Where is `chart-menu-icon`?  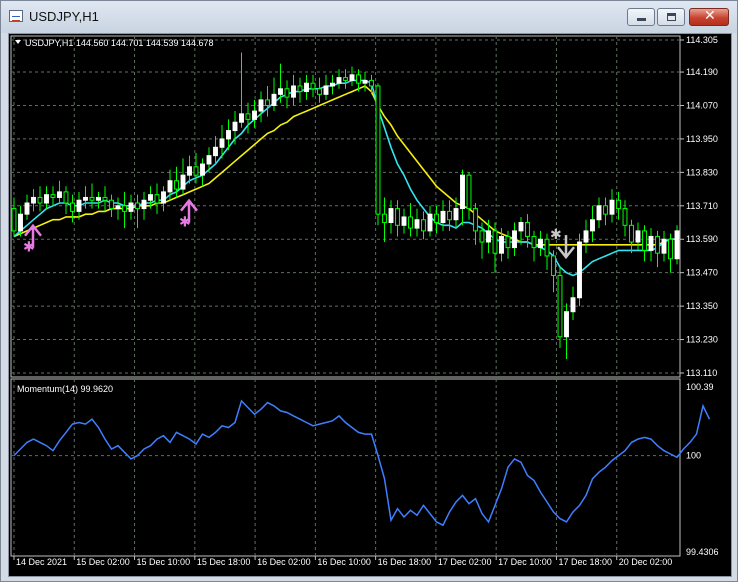
chart-menu-icon is located at coordinates (18, 42).